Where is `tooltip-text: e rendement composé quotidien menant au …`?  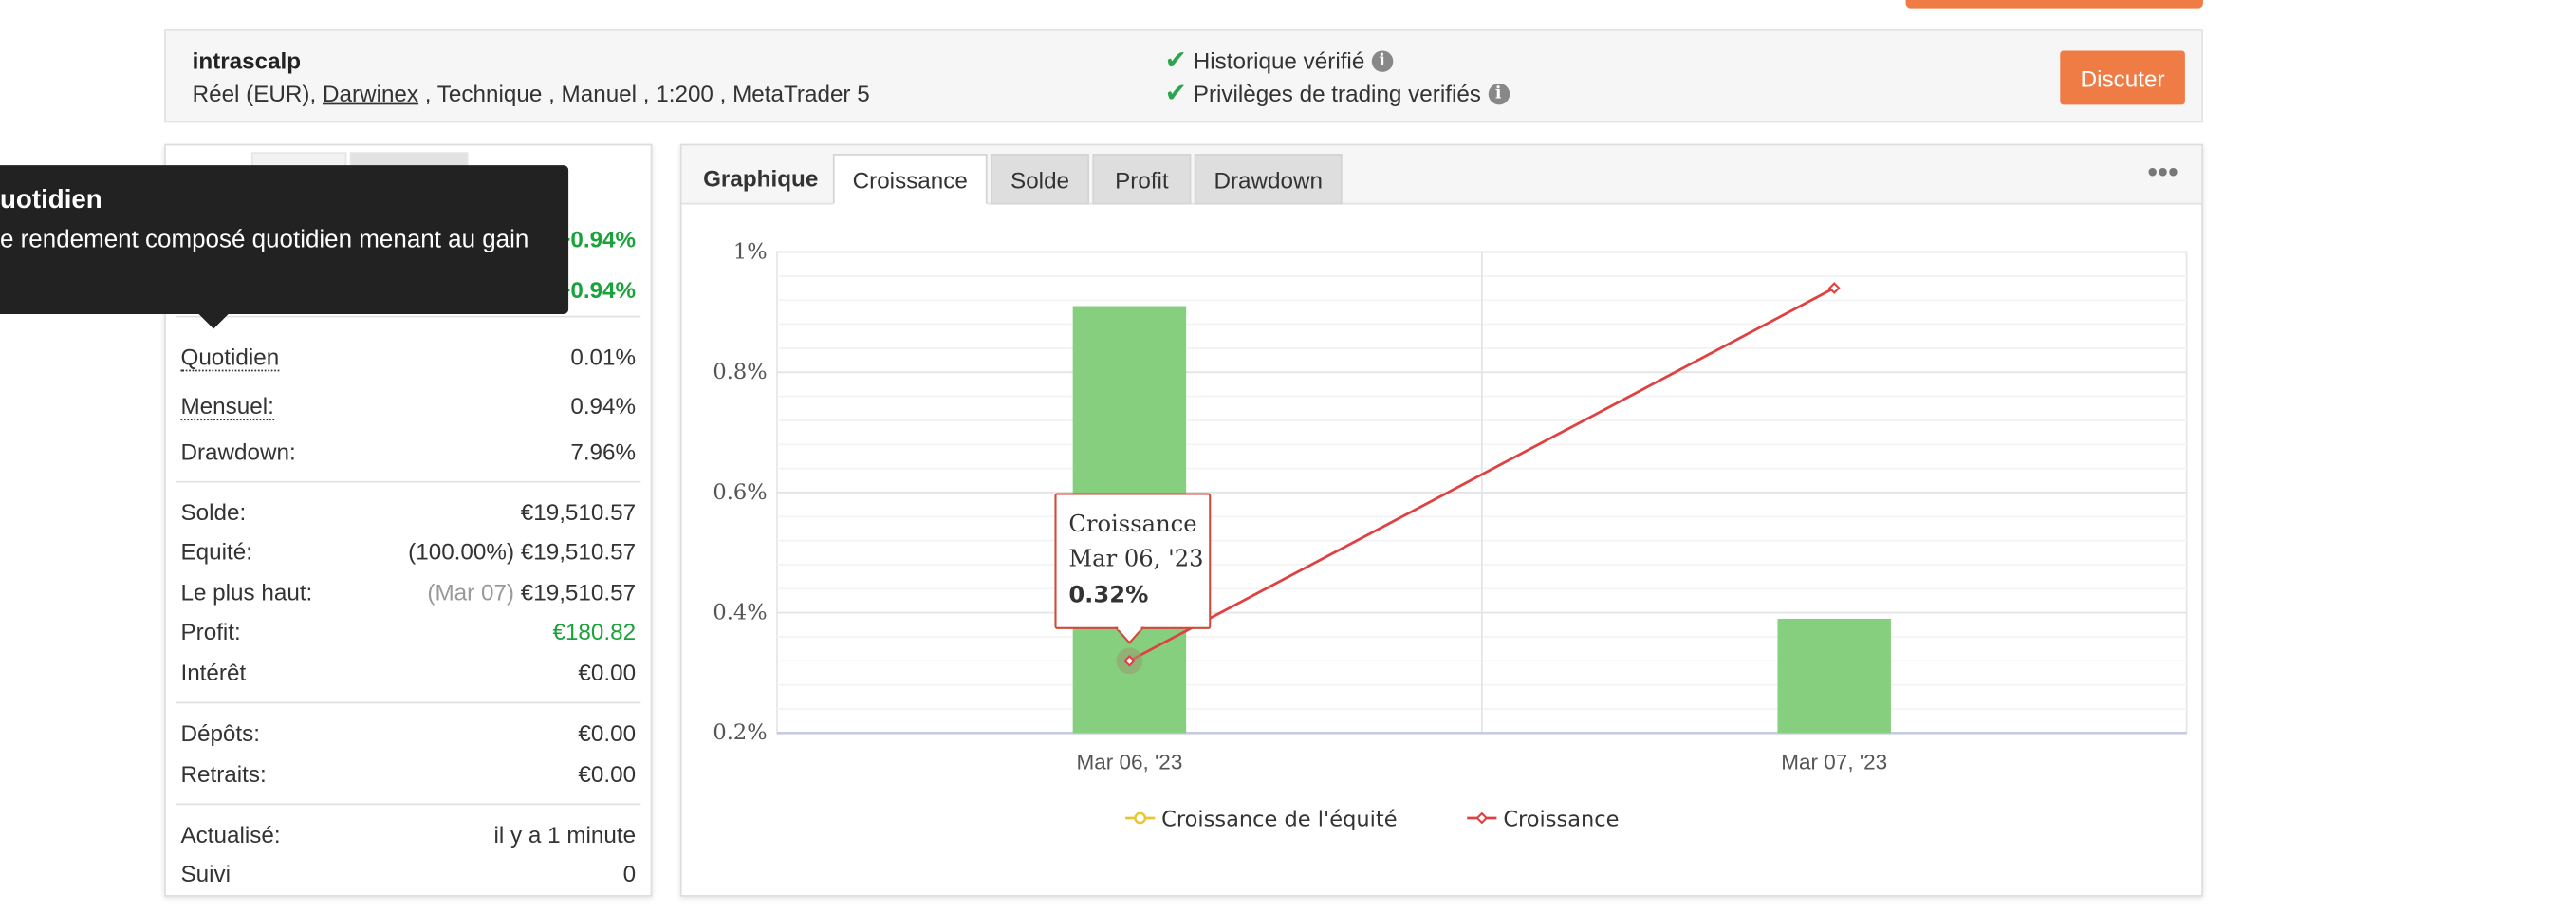 tooltip-text: e rendement composé quotidien menant au … is located at coordinates (264, 240).